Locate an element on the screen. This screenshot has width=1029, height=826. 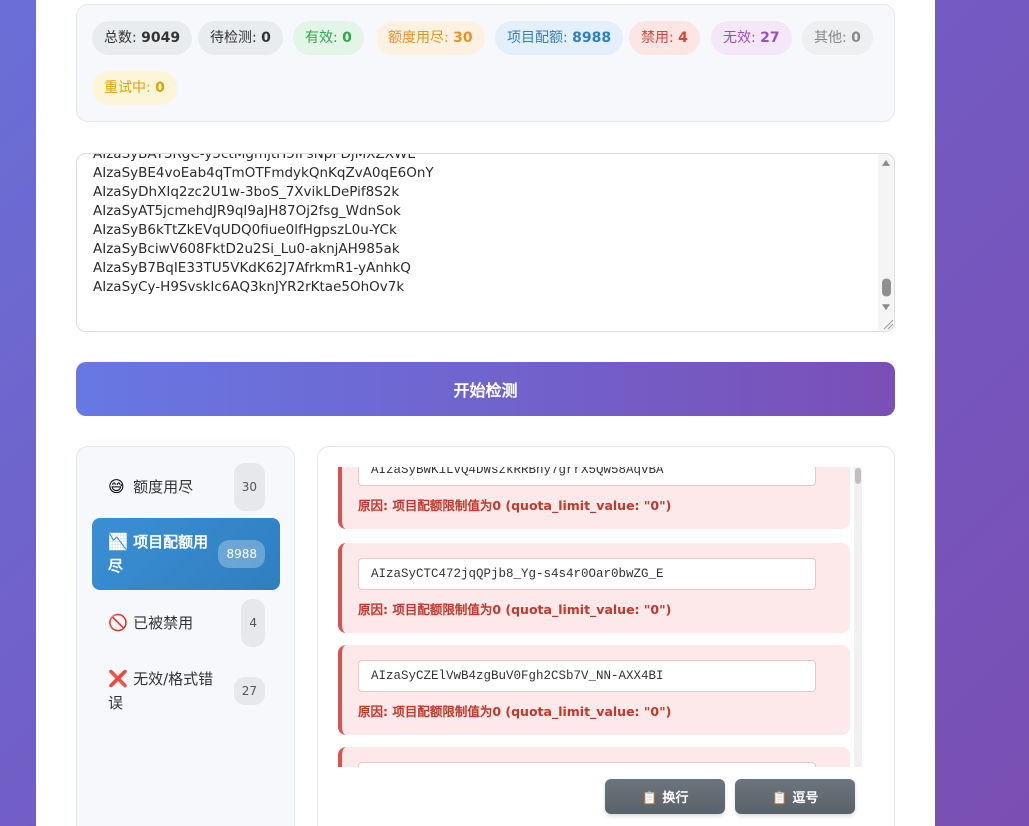
textarea-scrollbar is located at coordinates (886, 242).